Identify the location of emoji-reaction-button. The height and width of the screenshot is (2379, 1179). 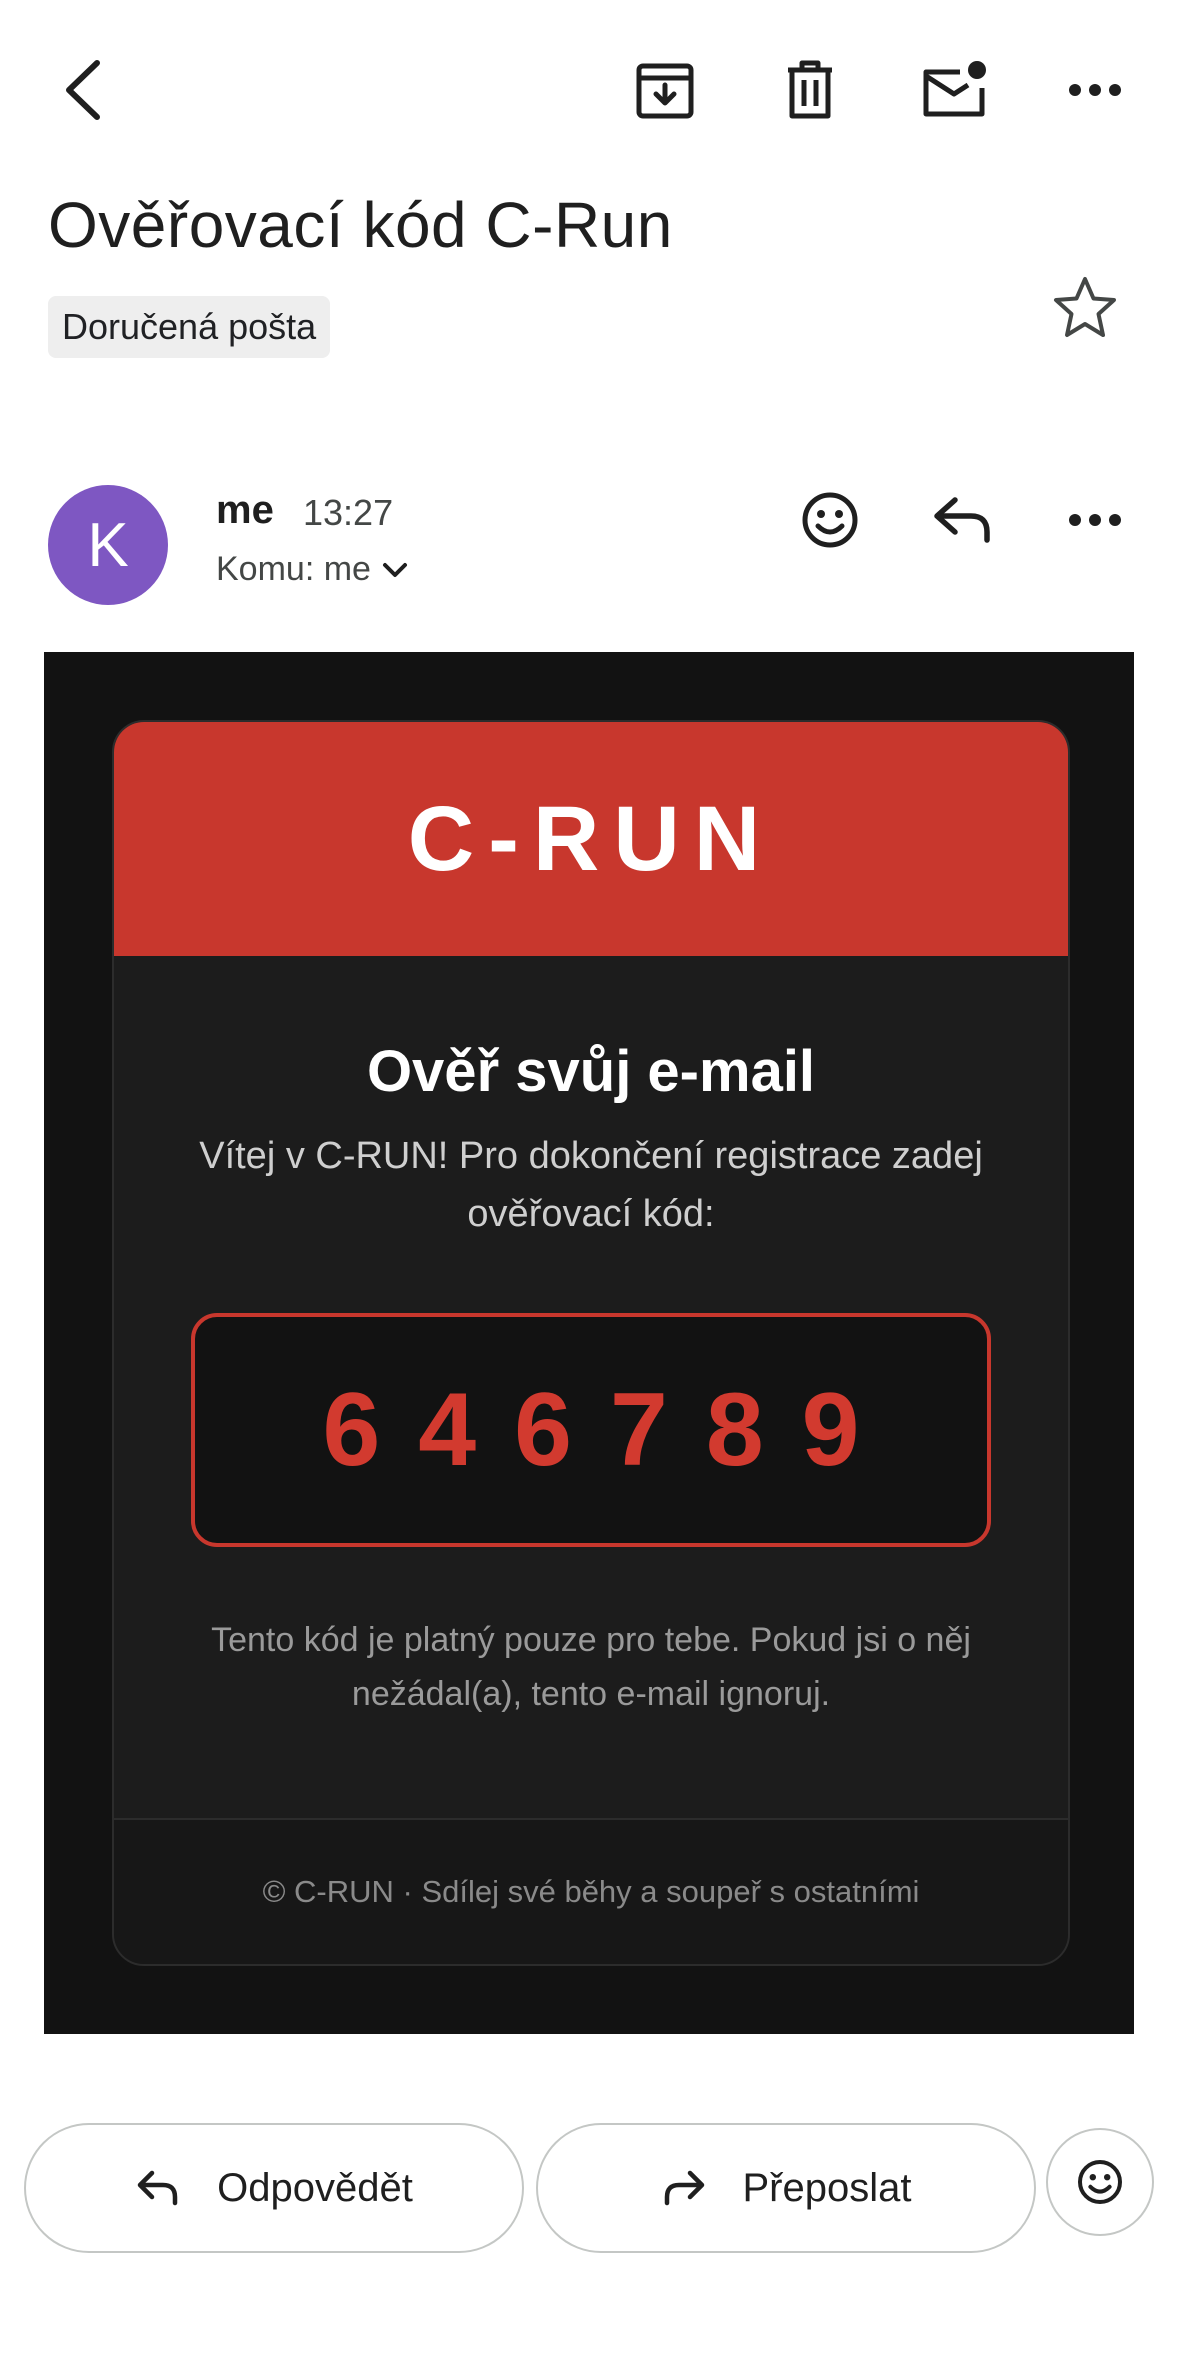
(1100, 2182).